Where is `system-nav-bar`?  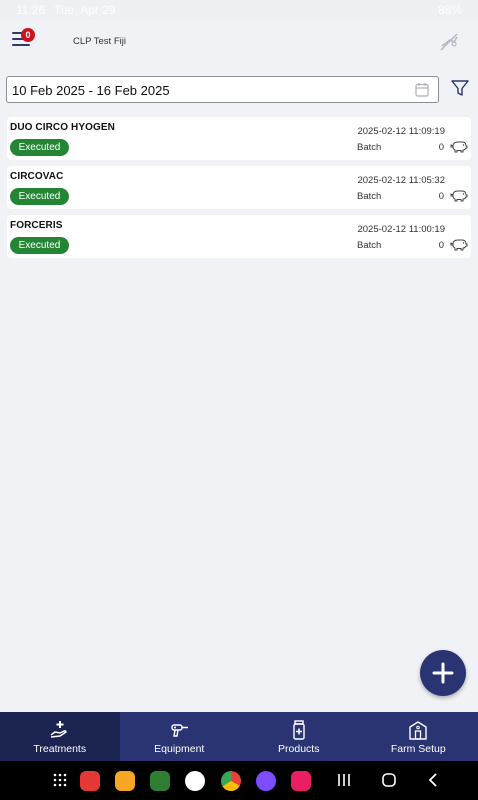 system-nav-bar is located at coordinates (239, 780).